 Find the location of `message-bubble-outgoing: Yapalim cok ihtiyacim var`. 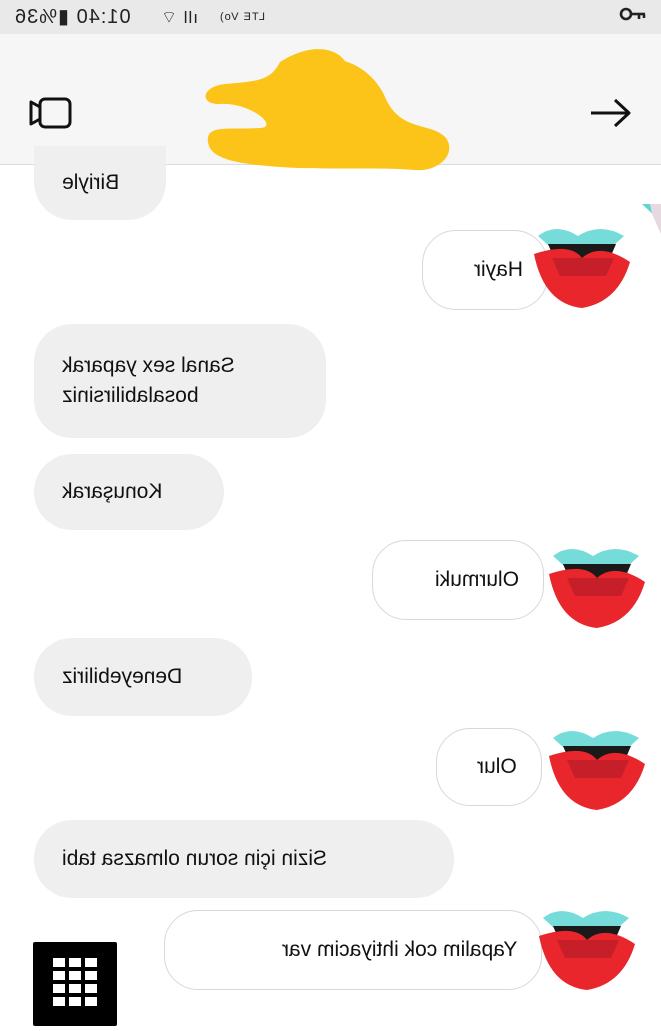

message-bubble-outgoing: Yapalim cok ihtiyacim var is located at coordinates (353, 950).